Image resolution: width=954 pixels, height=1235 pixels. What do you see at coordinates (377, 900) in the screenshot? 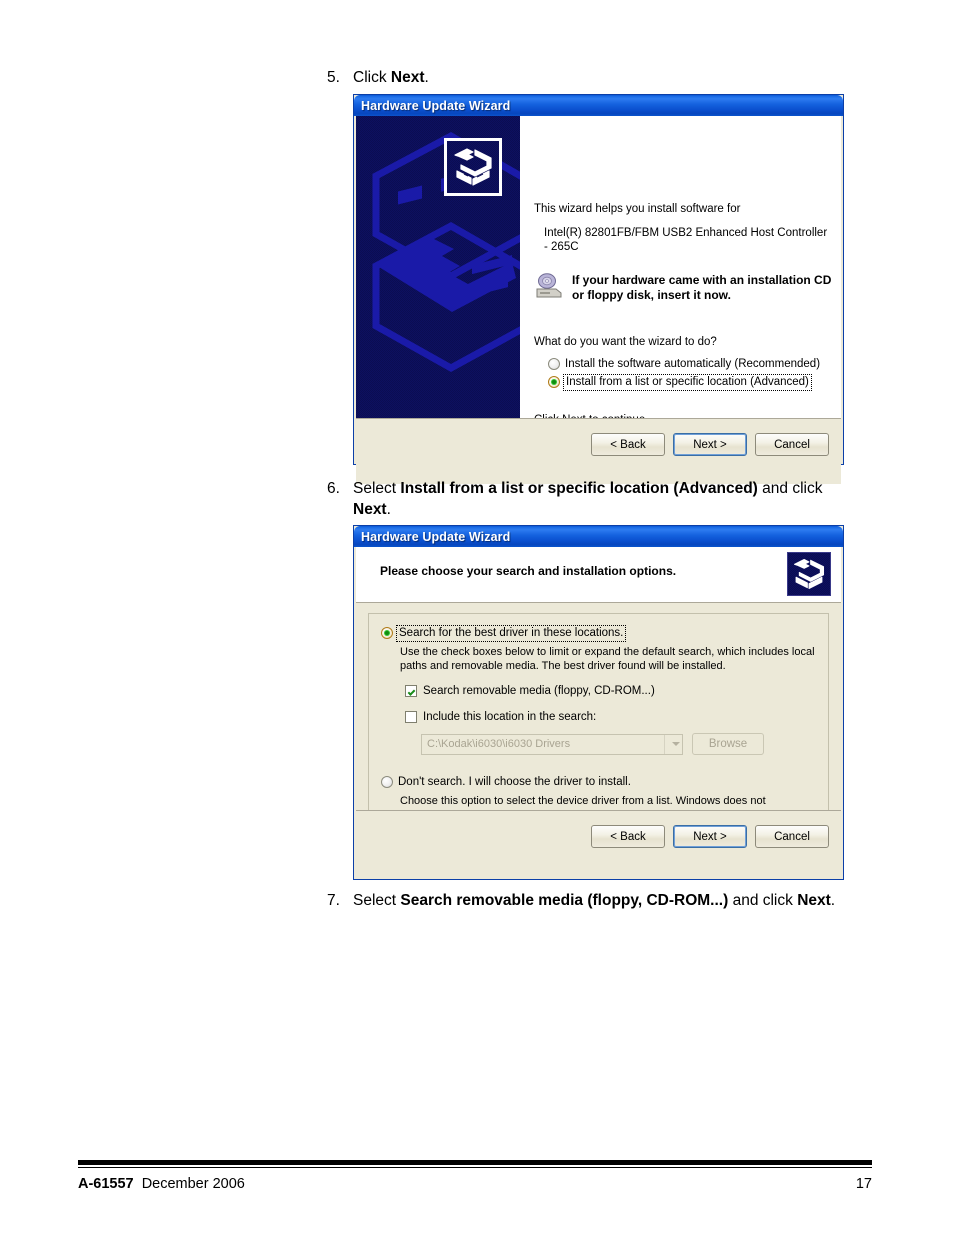
I see `step-7-part-1: Select` at bounding box center [377, 900].